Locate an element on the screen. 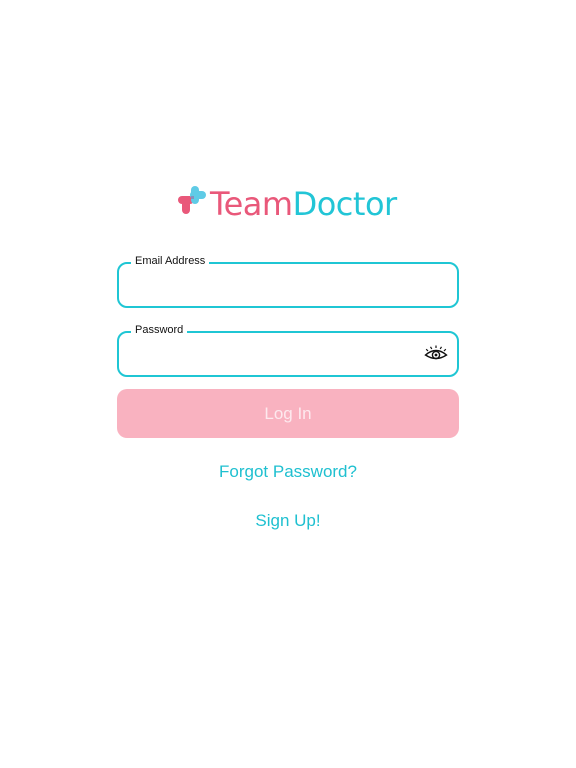 This screenshot has height=768, width=576. password-label: Password is located at coordinates (159, 330).